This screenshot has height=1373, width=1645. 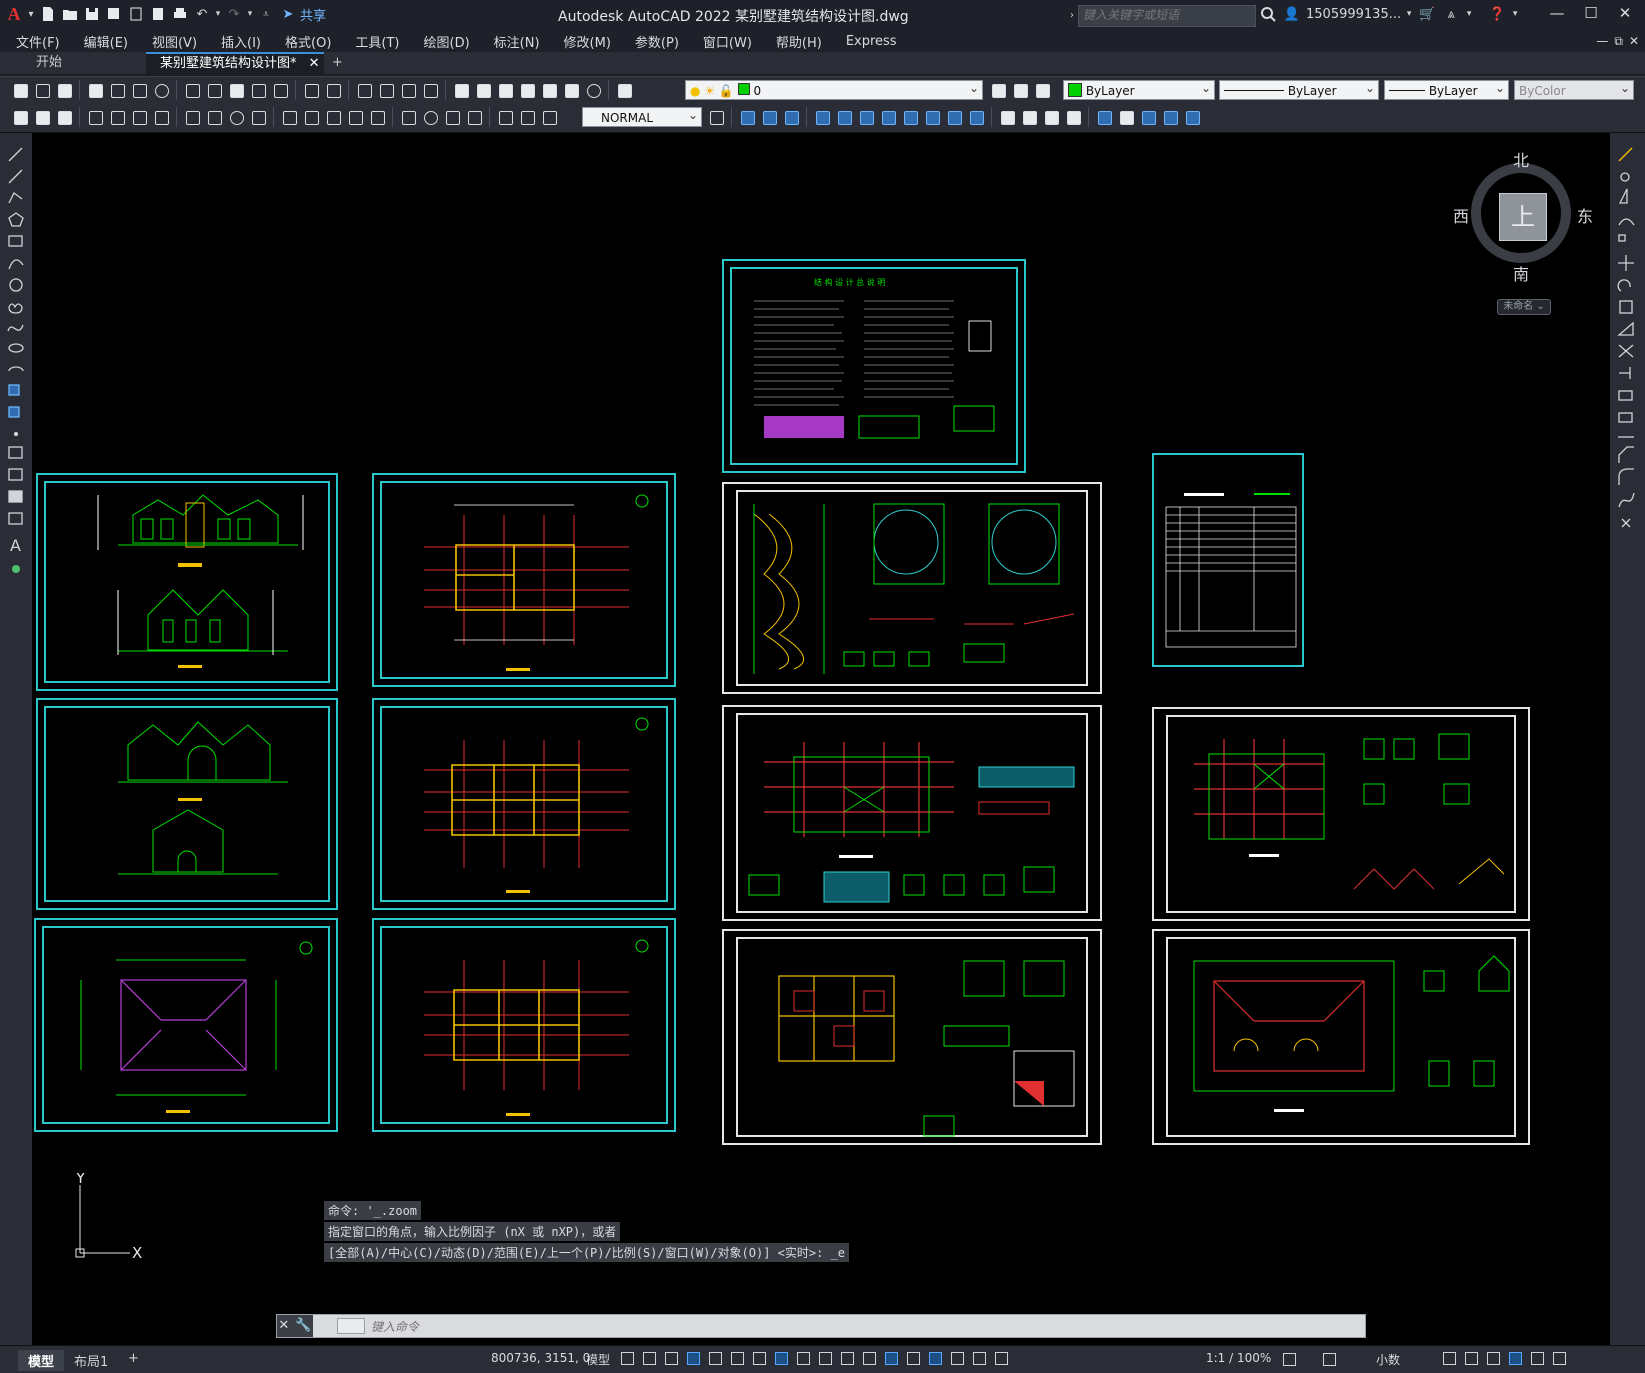 I want to click on lineweight-dropdown: ByLayer, so click(x=1446, y=89).